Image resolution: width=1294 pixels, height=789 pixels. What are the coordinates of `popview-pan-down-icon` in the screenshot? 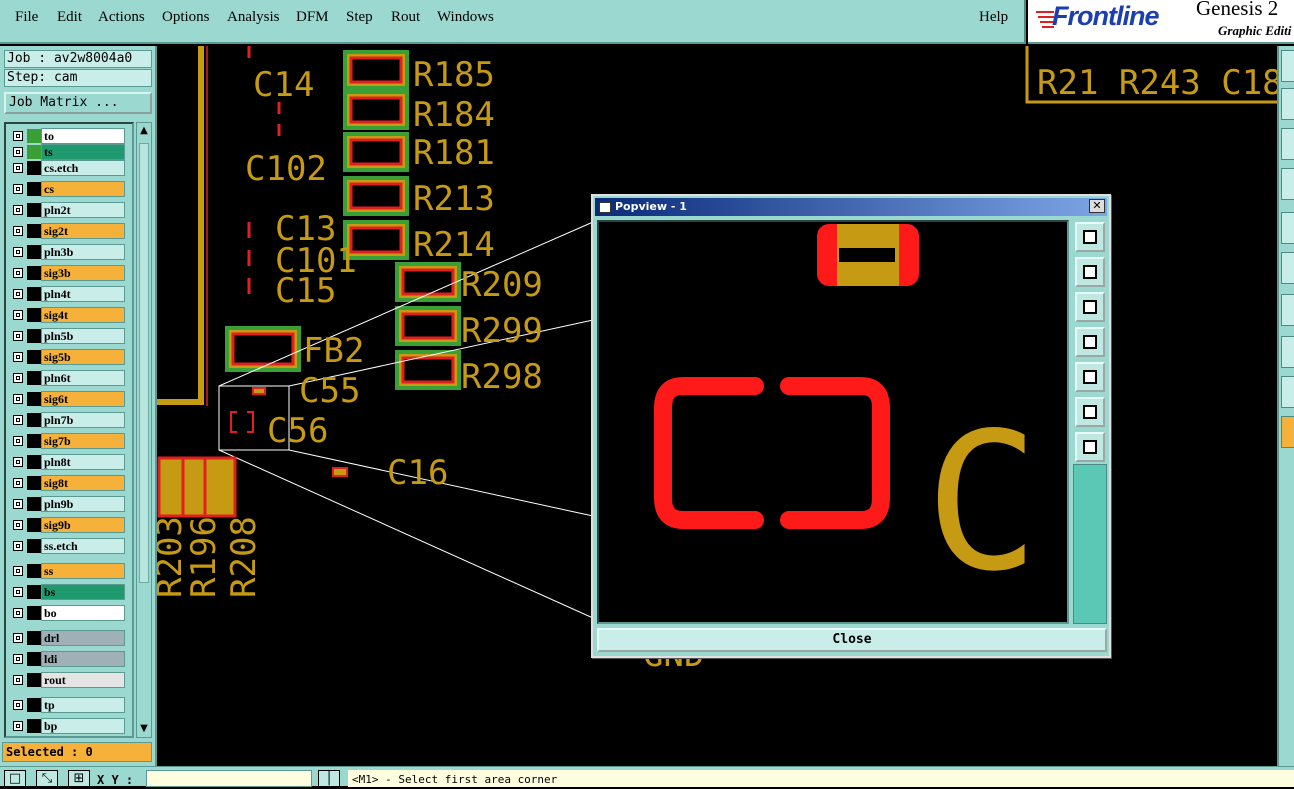 It's located at (1090, 307).